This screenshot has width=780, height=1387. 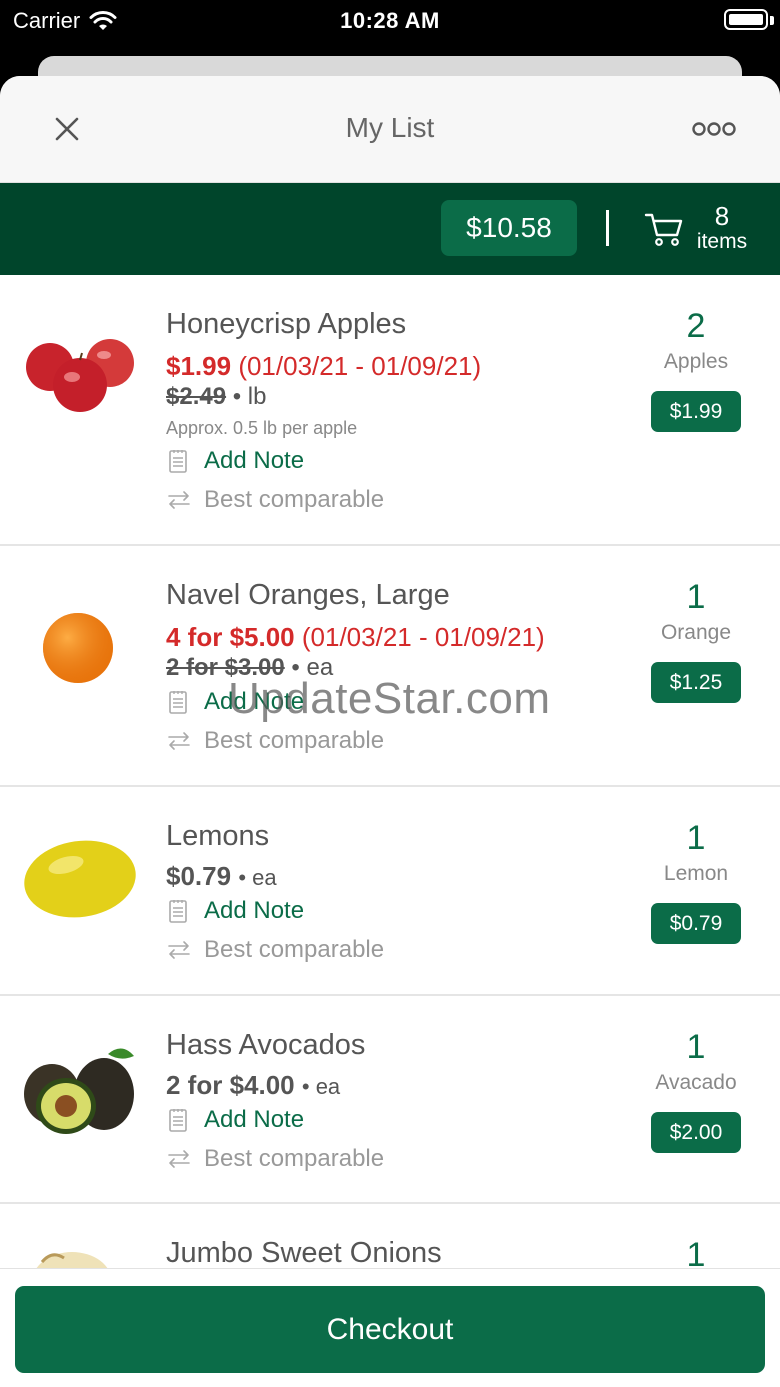 What do you see at coordinates (696, 923) in the screenshot?
I see `line-total-badge: $0.79` at bounding box center [696, 923].